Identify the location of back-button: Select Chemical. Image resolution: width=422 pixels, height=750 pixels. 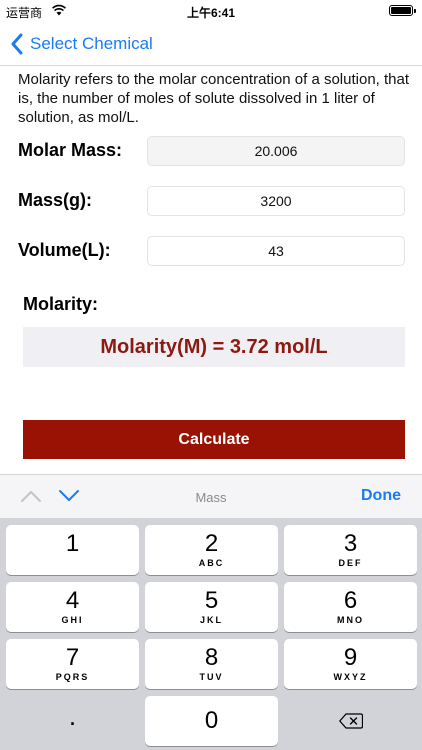
(81, 44).